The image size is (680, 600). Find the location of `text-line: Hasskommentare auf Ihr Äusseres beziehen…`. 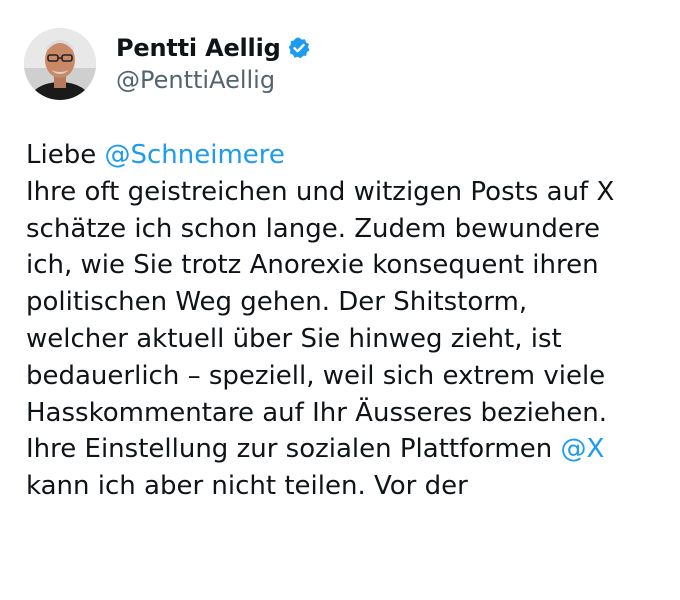

text-line: Hasskommentare auf Ihr Äusseres beziehen… is located at coordinates (317, 412).